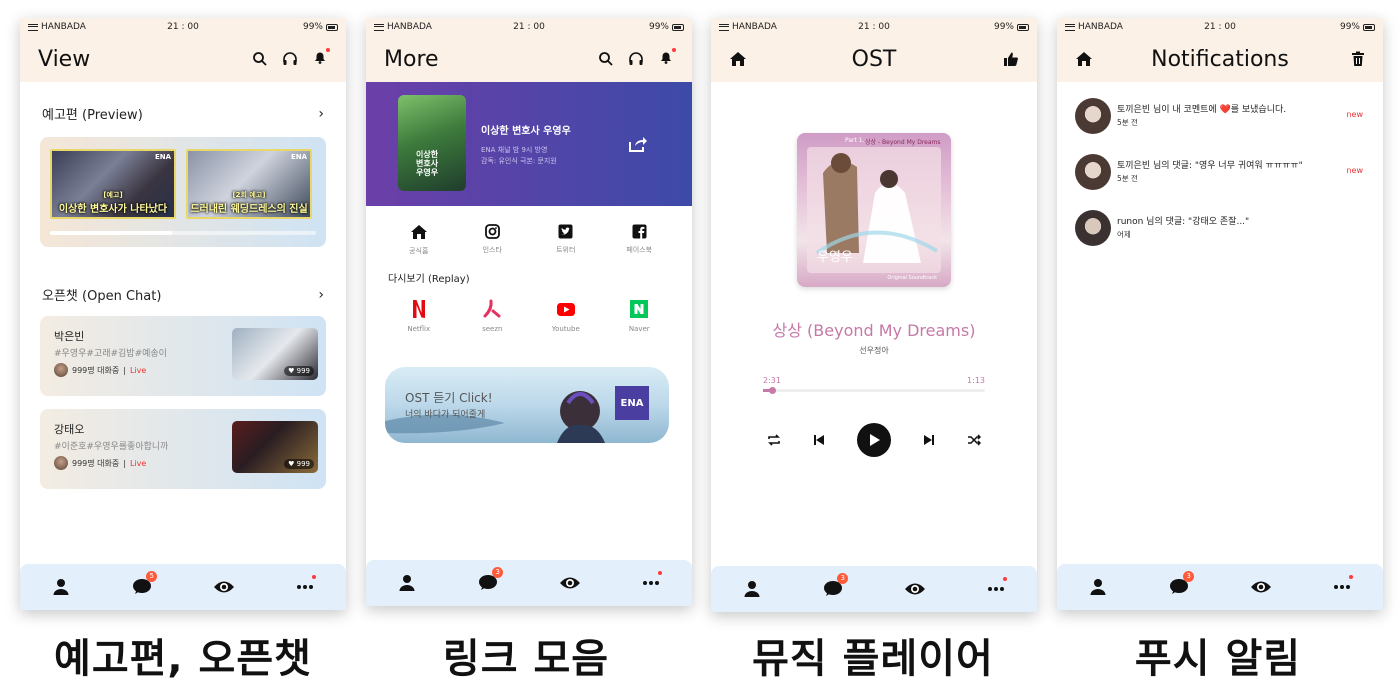 Image resolution: width=1400 pixels, height=700 pixels. Describe the element at coordinates (492, 316) in the screenshot. I see `link-seezn: seezn` at that location.